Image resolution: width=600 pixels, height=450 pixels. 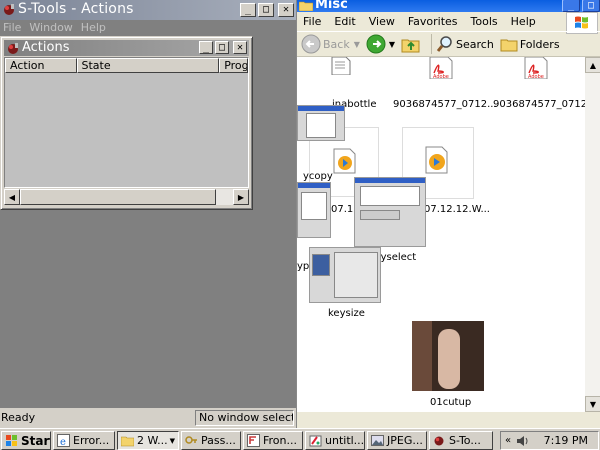 What do you see at coordinates (253, 440) in the screenshot?
I see `frontpage-icon` at bounding box center [253, 440].